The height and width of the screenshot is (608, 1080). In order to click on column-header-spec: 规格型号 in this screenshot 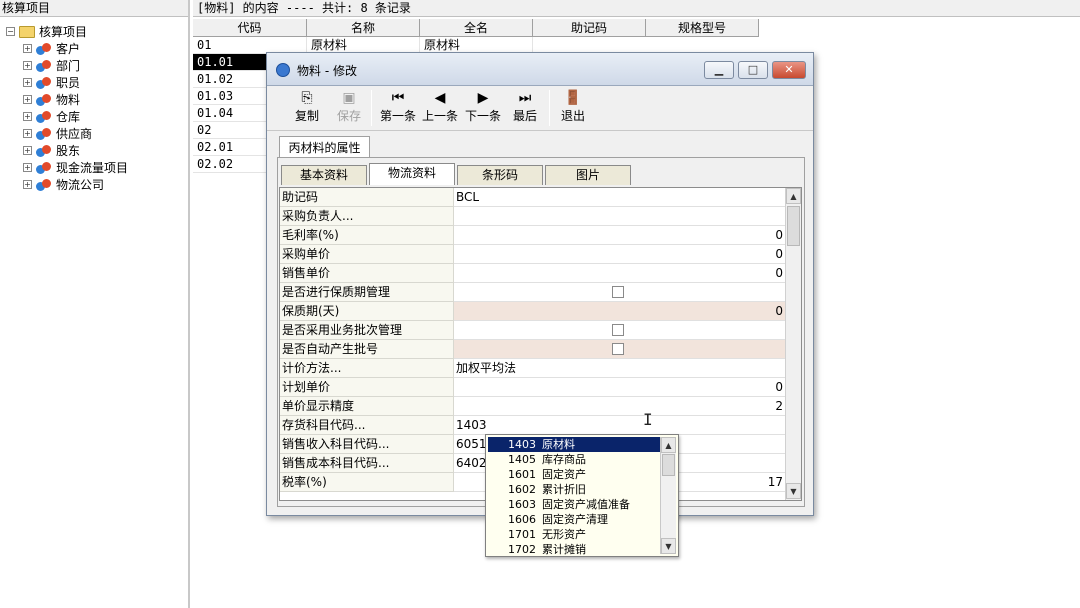, I will do `click(702, 28)`.